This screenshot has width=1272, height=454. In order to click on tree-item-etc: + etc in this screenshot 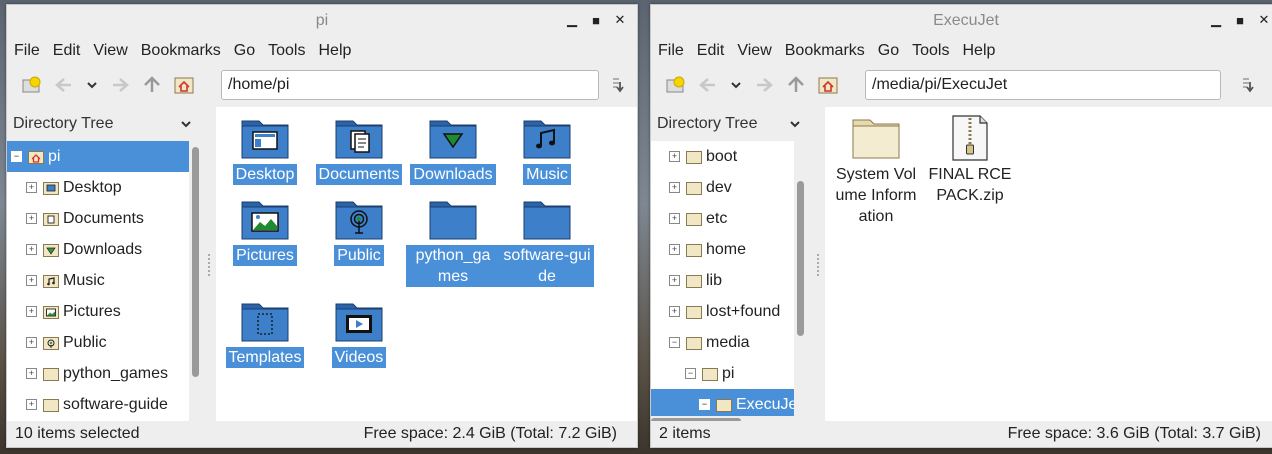, I will do `click(729, 218)`.